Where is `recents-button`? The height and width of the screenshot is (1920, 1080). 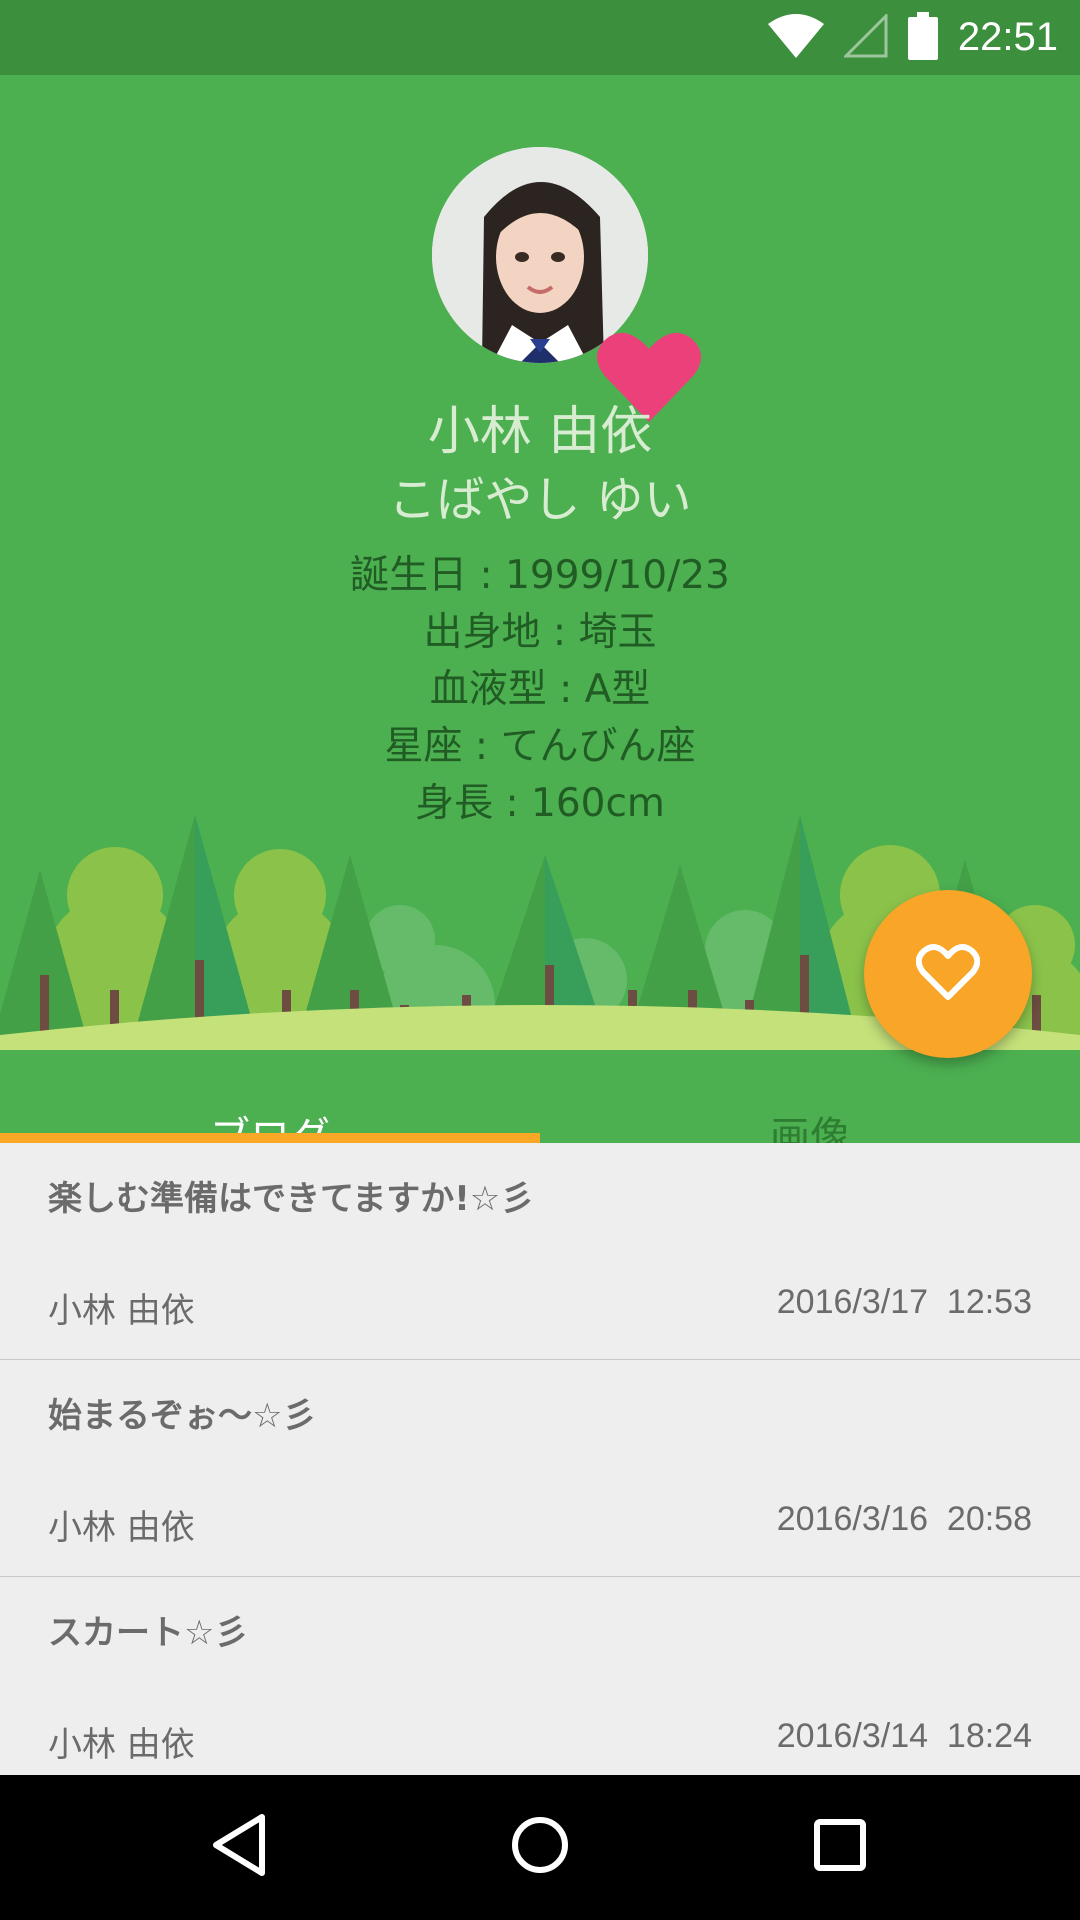
recents-button is located at coordinates (840, 1847).